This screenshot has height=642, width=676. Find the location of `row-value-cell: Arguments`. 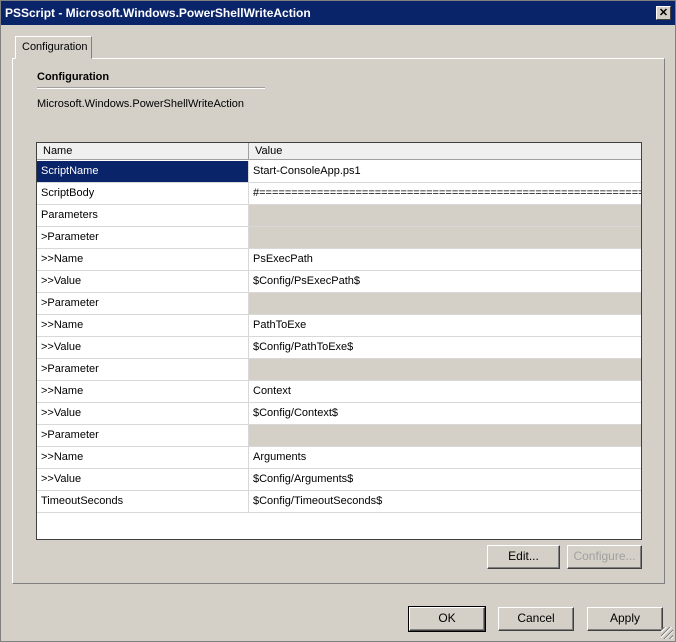

row-value-cell: Arguments is located at coordinates (445, 458).